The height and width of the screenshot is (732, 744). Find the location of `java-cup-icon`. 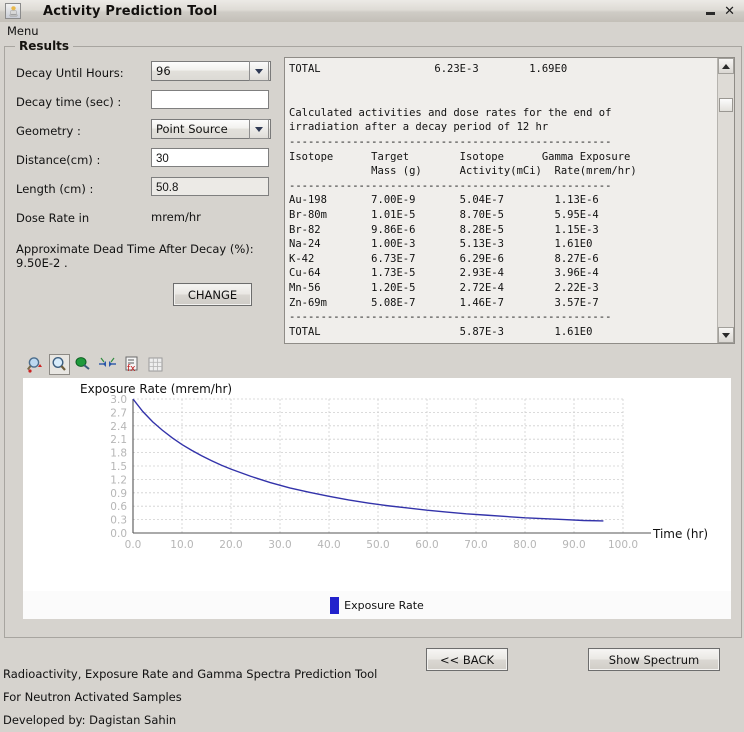

java-cup-icon is located at coordinates (13, 11).